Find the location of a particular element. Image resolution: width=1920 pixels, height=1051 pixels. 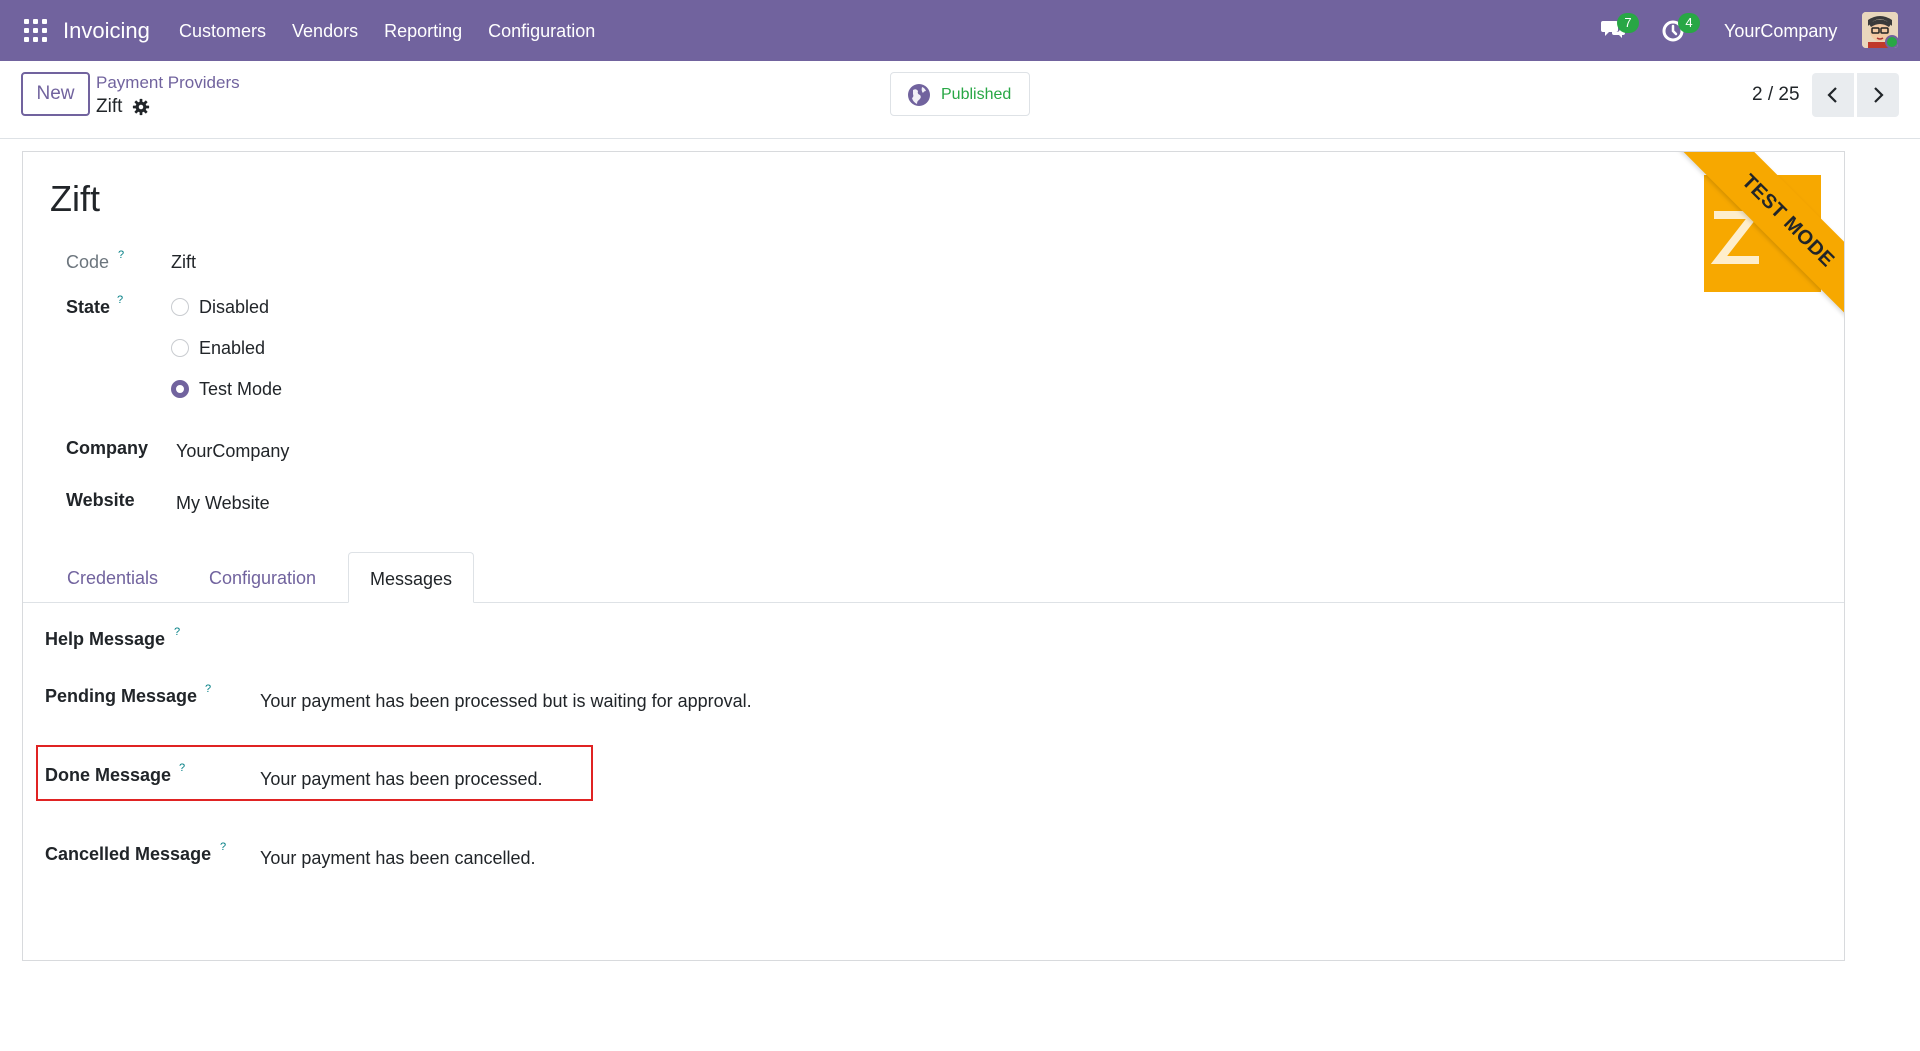

gear-icon is located at coordinates (141, 107).